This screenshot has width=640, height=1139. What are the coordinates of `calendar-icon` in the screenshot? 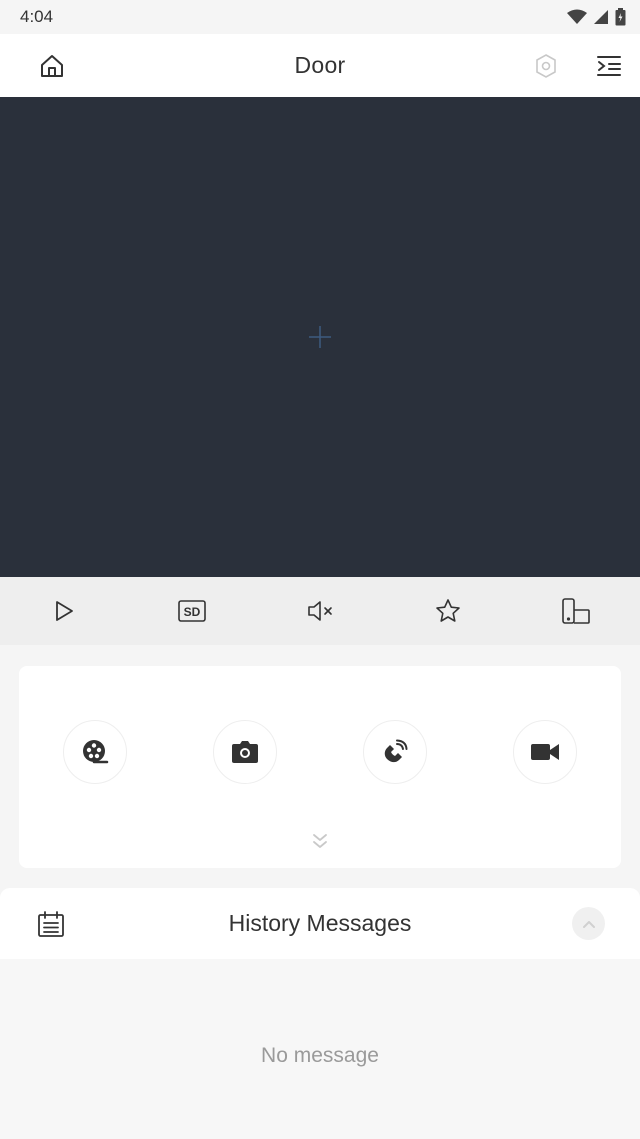 It's located at (51, 924).